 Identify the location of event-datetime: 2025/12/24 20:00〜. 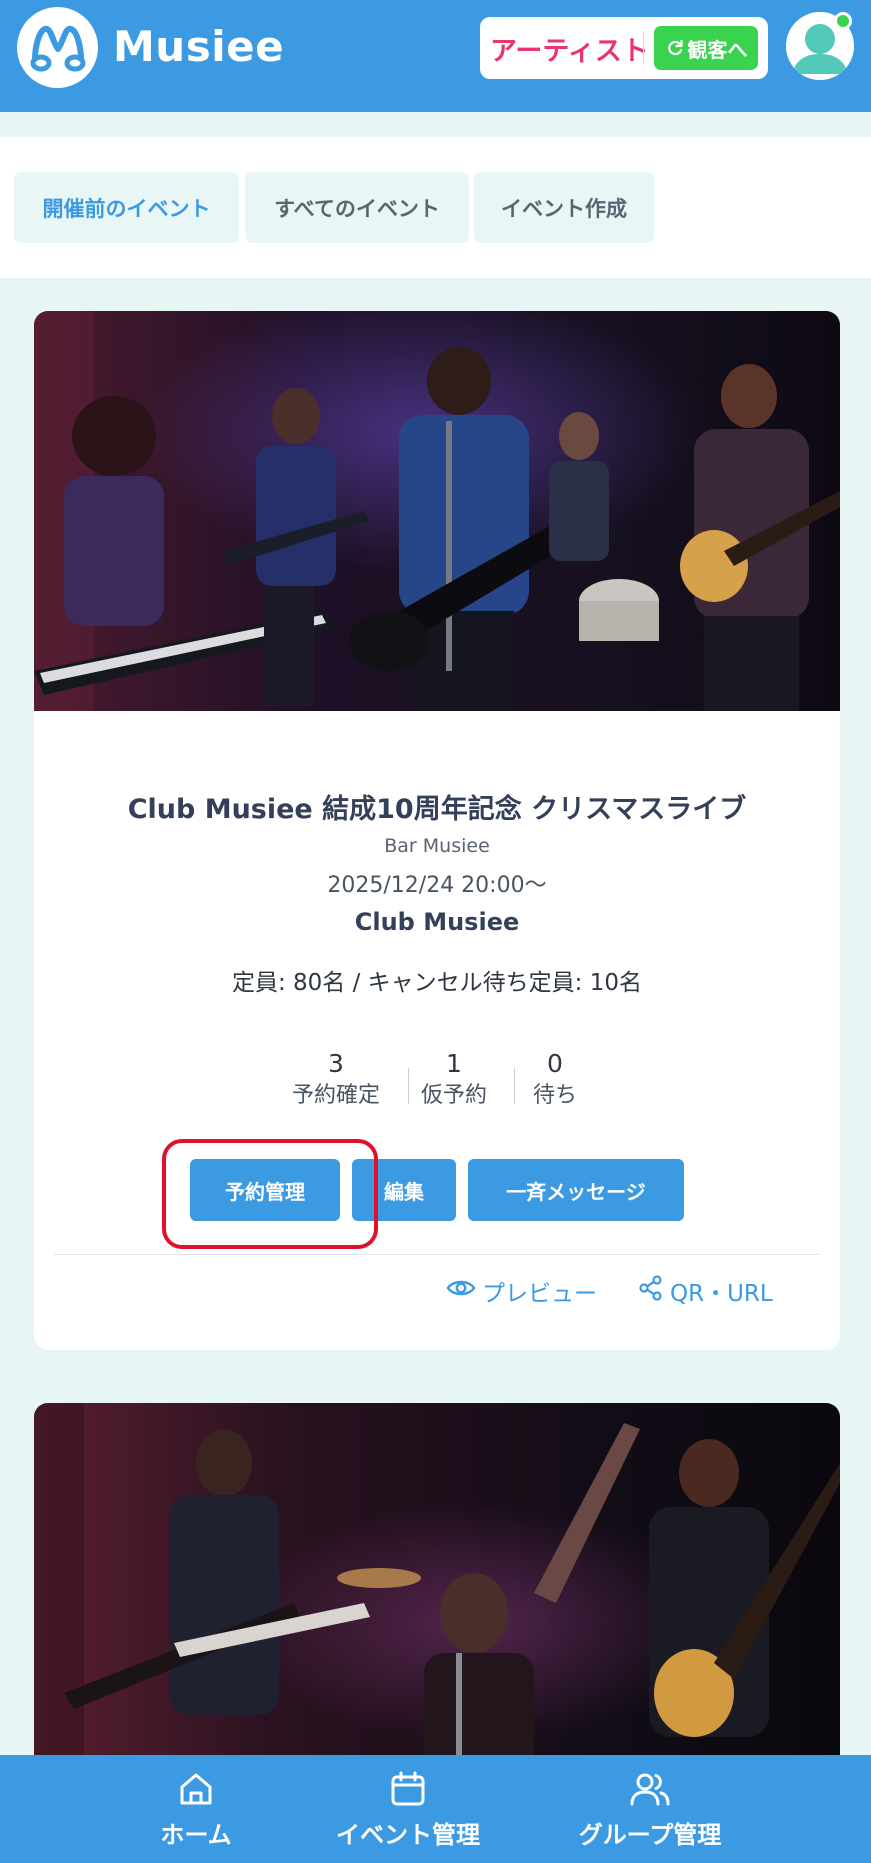
(437, 885).